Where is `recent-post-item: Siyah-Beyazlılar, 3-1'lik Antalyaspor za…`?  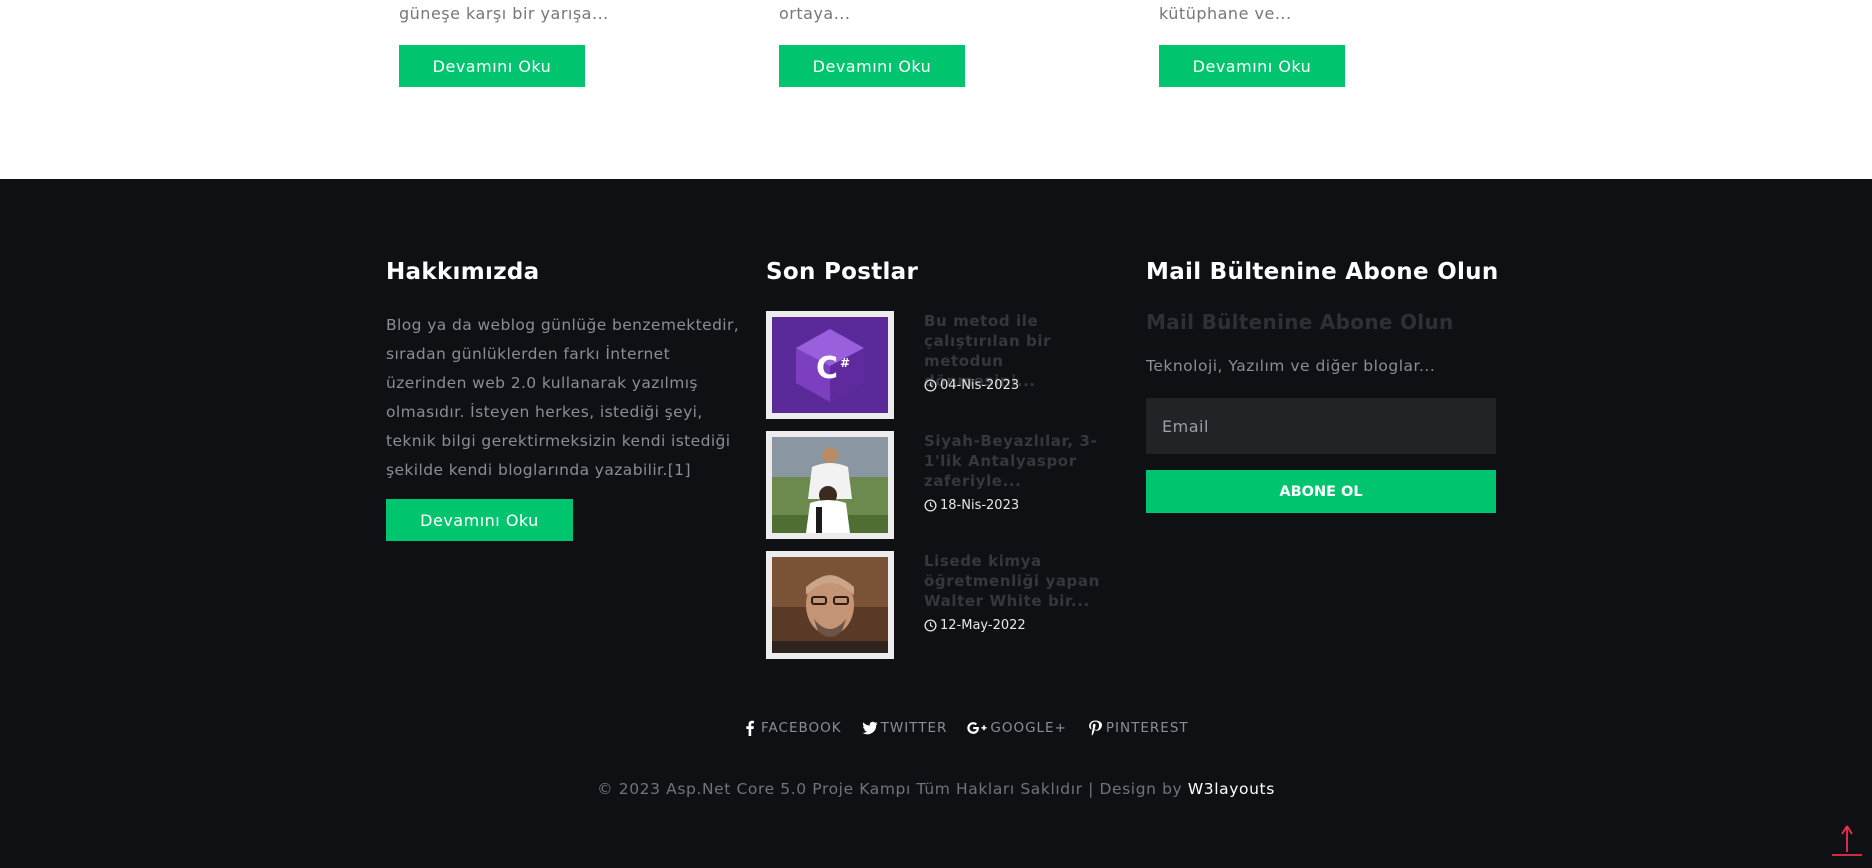
recent-post-item: Siyah-Beyazlılar, 3-1'lik Antalyaspor za… is located at coordinates (941, 485).